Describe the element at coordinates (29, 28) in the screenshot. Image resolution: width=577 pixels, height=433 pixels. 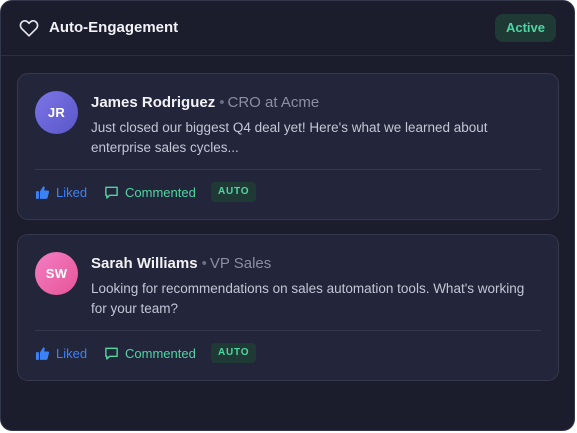
I see `heart-icon` at that location.